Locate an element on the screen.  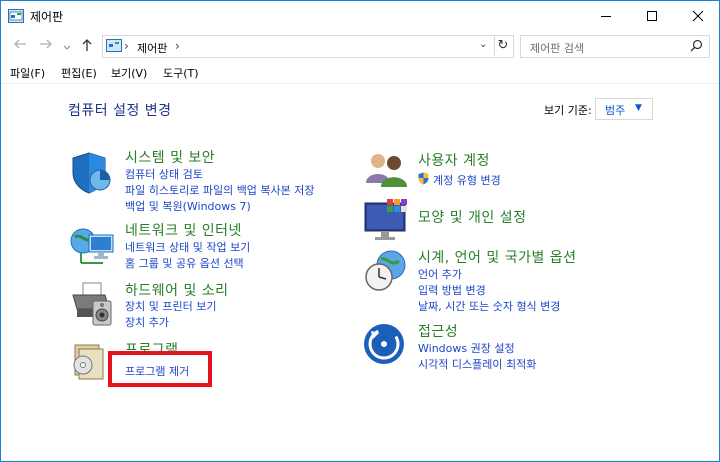
address-bar: › 제어판 › ⌄ is located at coordinates (308, 46).